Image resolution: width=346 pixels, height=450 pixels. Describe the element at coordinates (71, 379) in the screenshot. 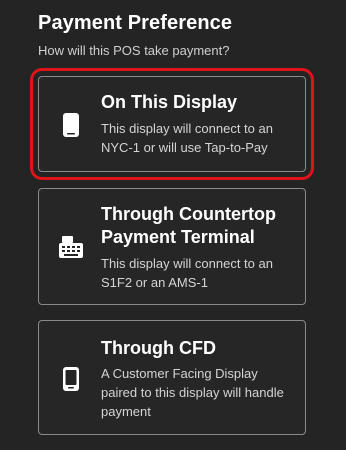

I see `phone-icon` at that location.